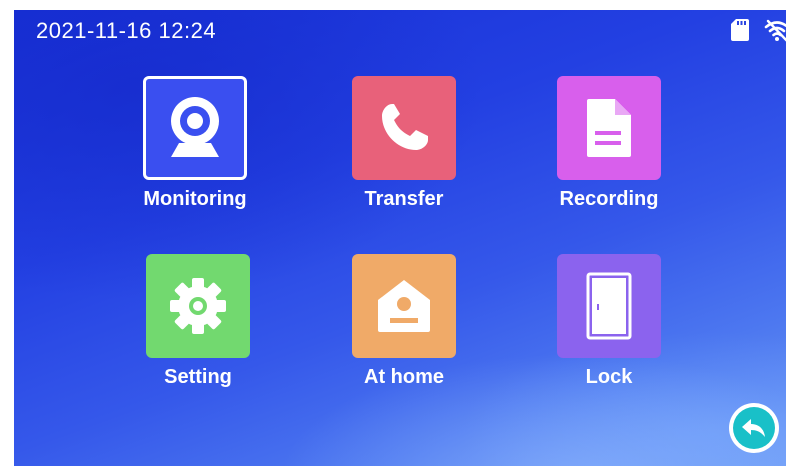  I want to click on setting-label: Setting, so click(198, 377).